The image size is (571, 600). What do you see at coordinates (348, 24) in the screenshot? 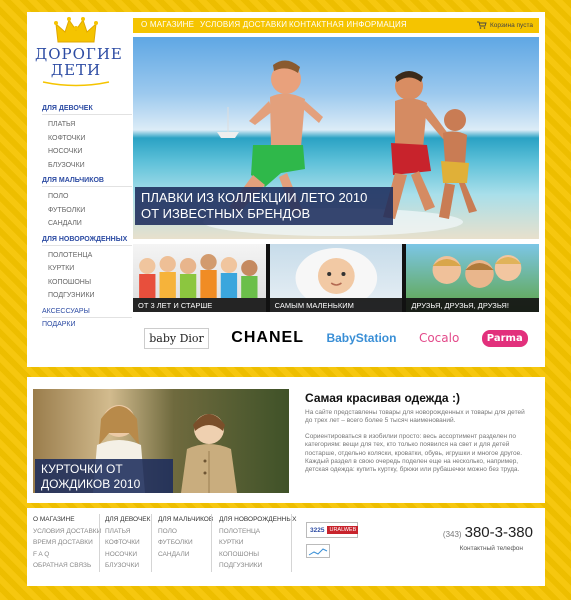
I see `nav-contacts: КОНТАКТНАЯ ИНФОРМАЦИЯ` at bounding box center [348, 24].